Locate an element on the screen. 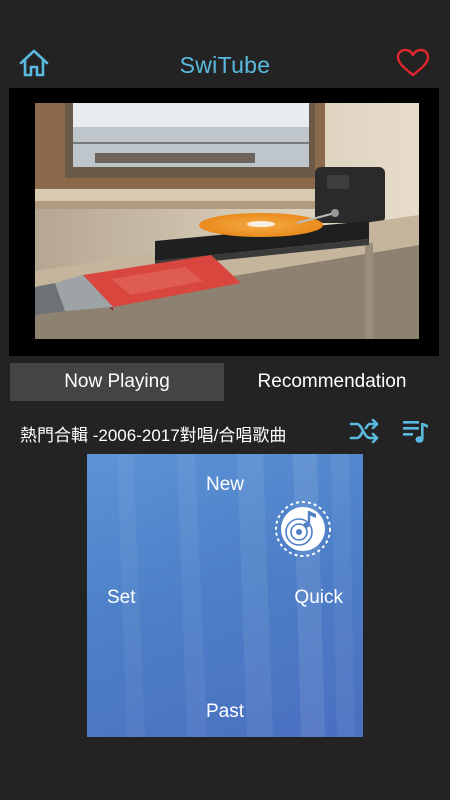 This screenshot has width=450, height=800. vinyl-record-icon is located at coordinates (303, 529).